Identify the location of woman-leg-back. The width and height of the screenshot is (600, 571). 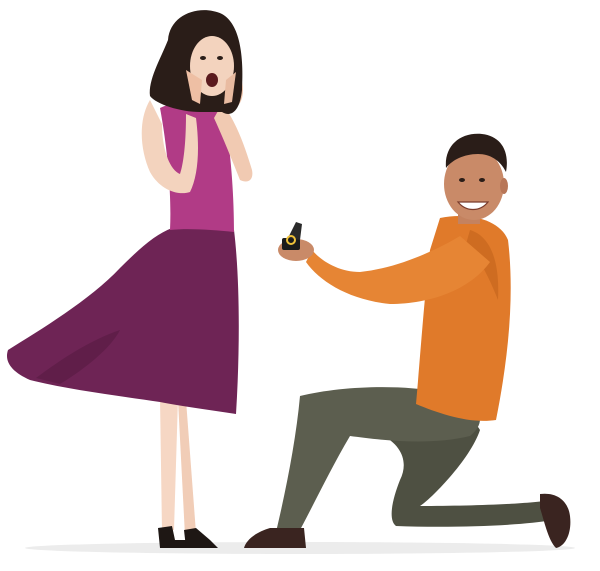
(187, 468).